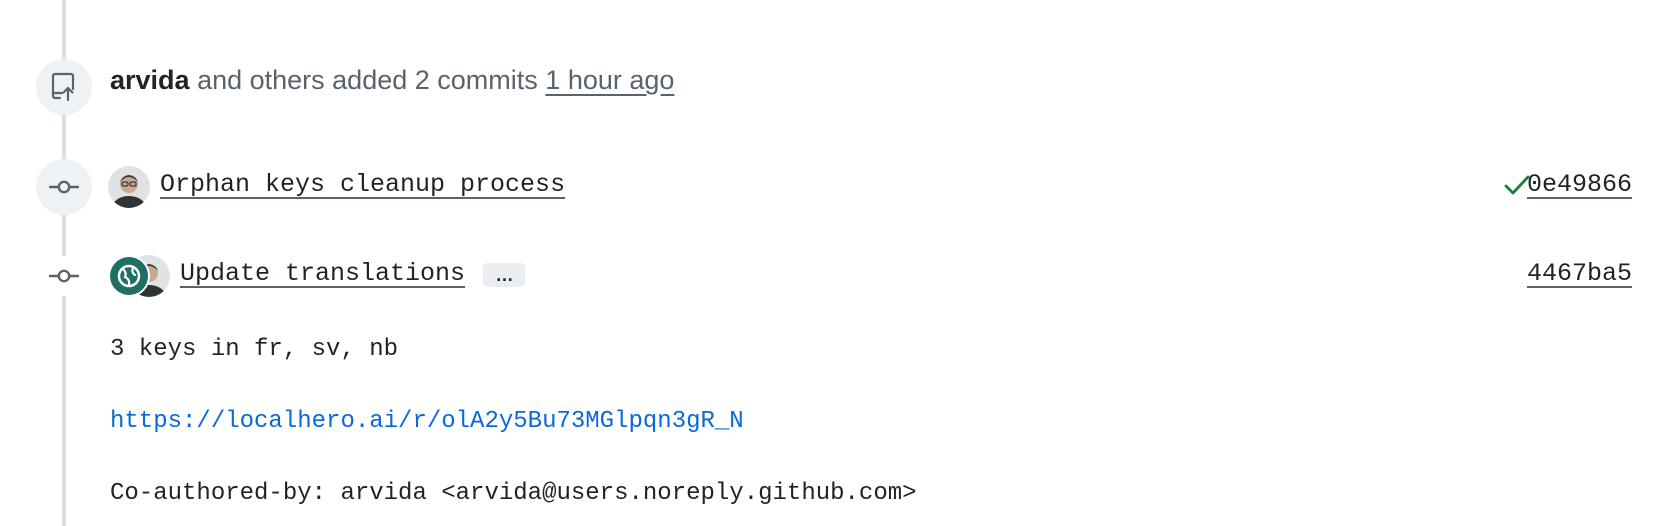 The image size is (1678, 526). I want to click on push-event-badge, so click(64, 87).